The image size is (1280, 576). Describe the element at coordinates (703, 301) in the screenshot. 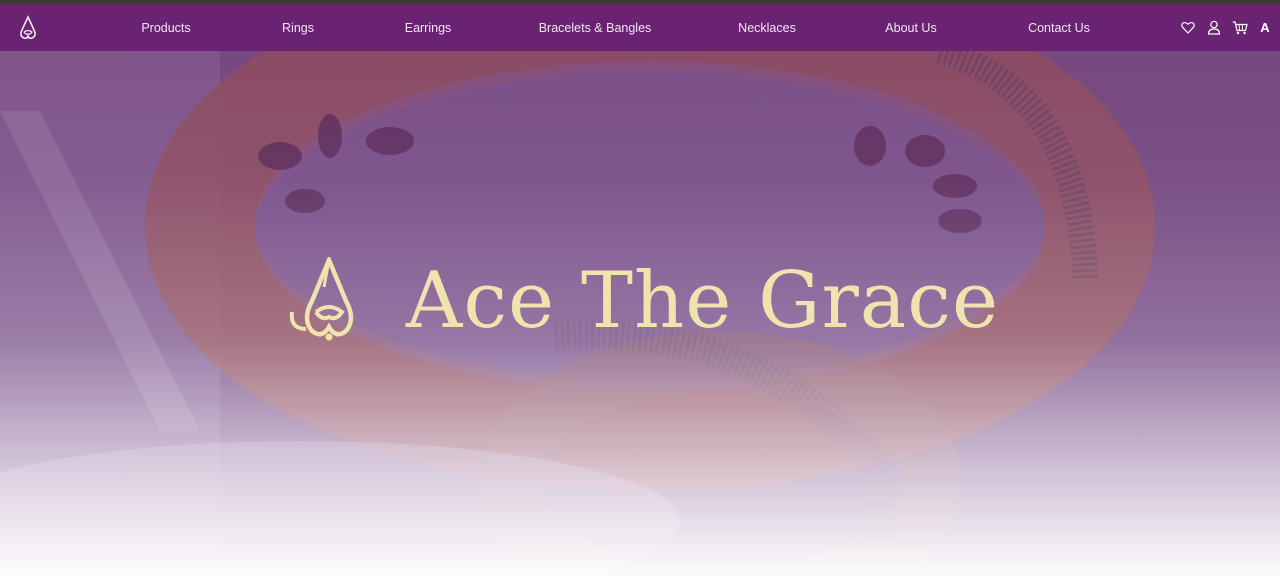

I see `hero-brand-name: Ace The Grace` at that location.